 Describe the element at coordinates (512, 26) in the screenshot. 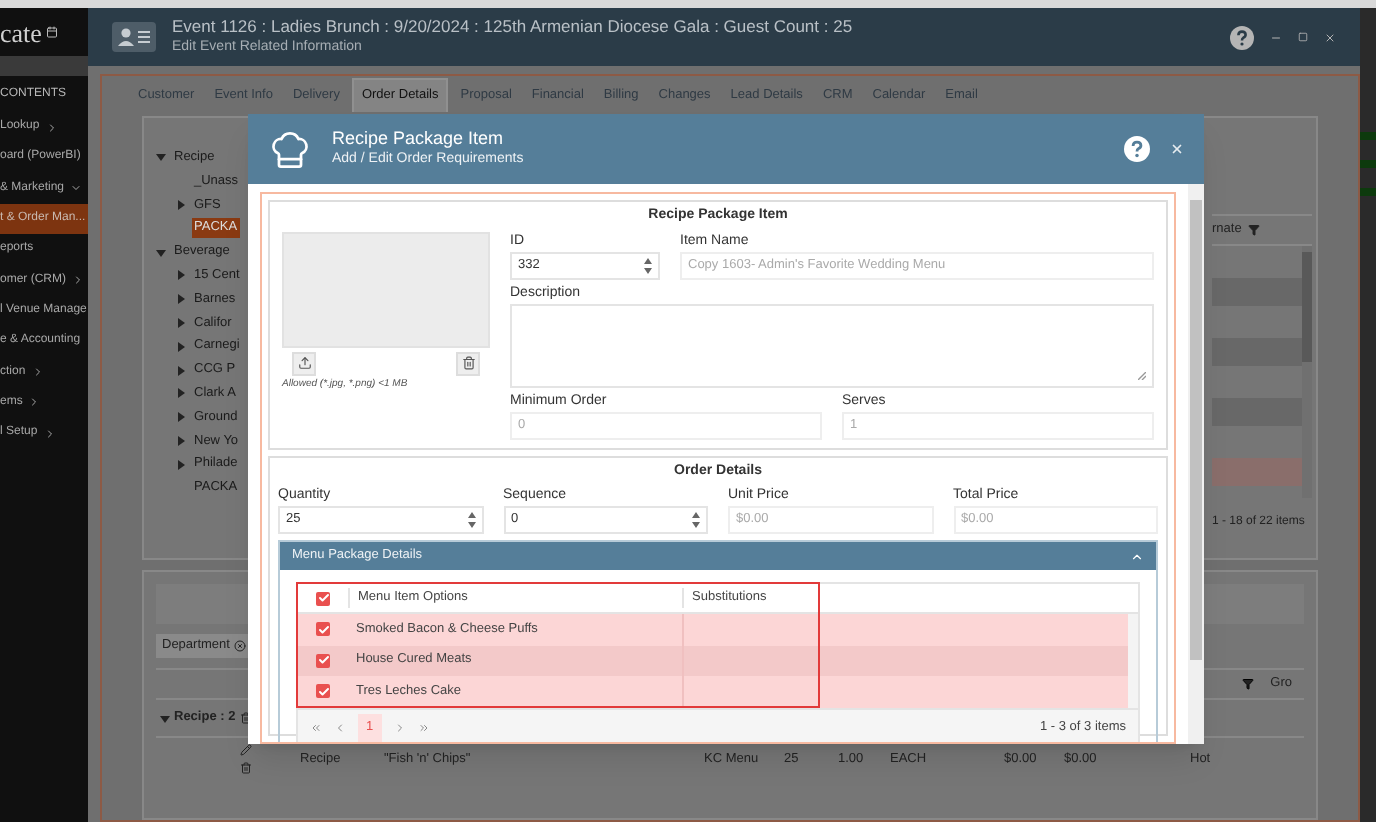

I see `window-title: Event 1126 : Ladies Brunch : 9/20/2024 : 125th Armenian Diocese Gala : Guest Count : 25` at that location.